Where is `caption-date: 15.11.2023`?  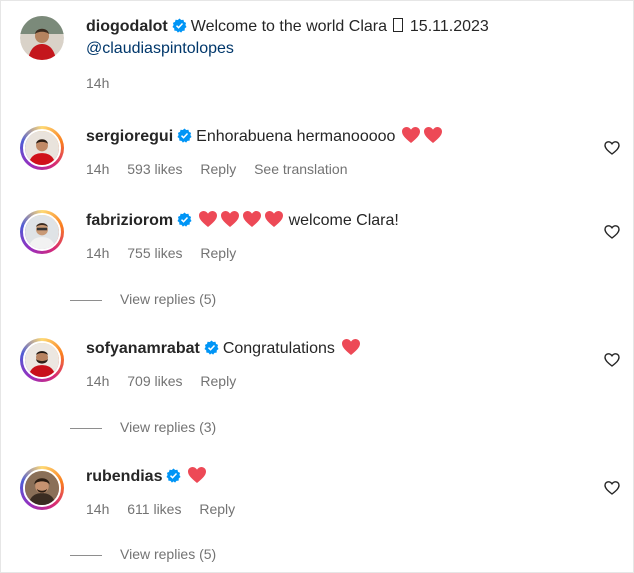 caption-date: 15.11.2023 is located at coordinates (449, 26).